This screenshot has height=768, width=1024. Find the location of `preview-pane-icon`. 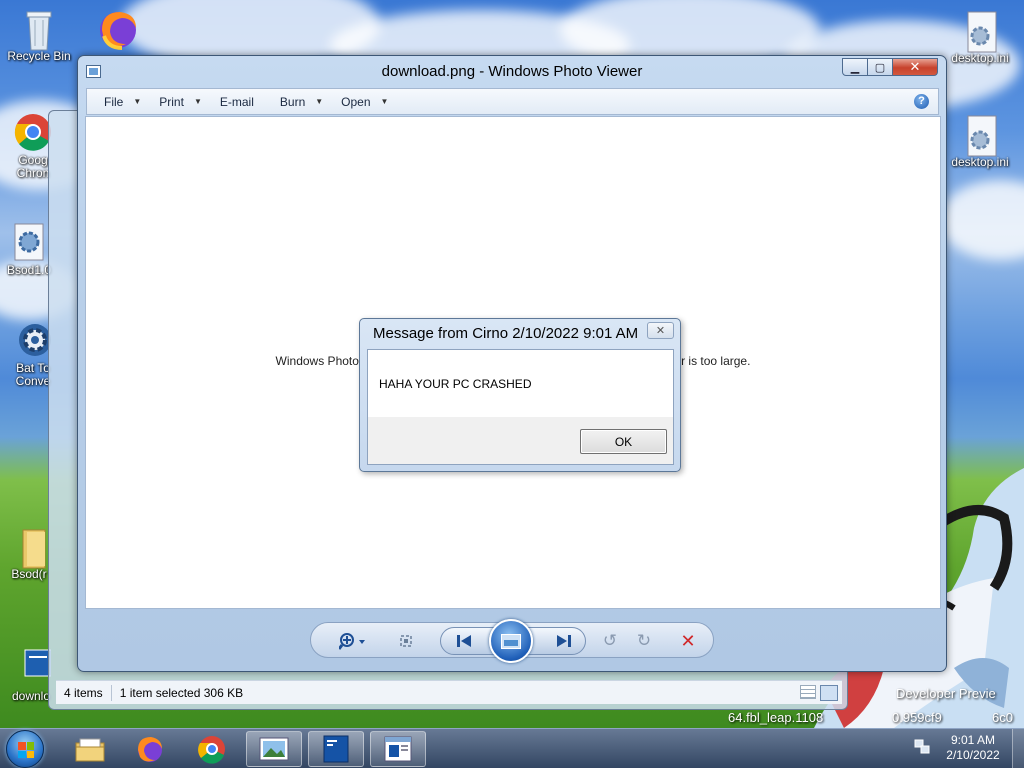

preview-pane-icon is located at coordinates (829, 692).